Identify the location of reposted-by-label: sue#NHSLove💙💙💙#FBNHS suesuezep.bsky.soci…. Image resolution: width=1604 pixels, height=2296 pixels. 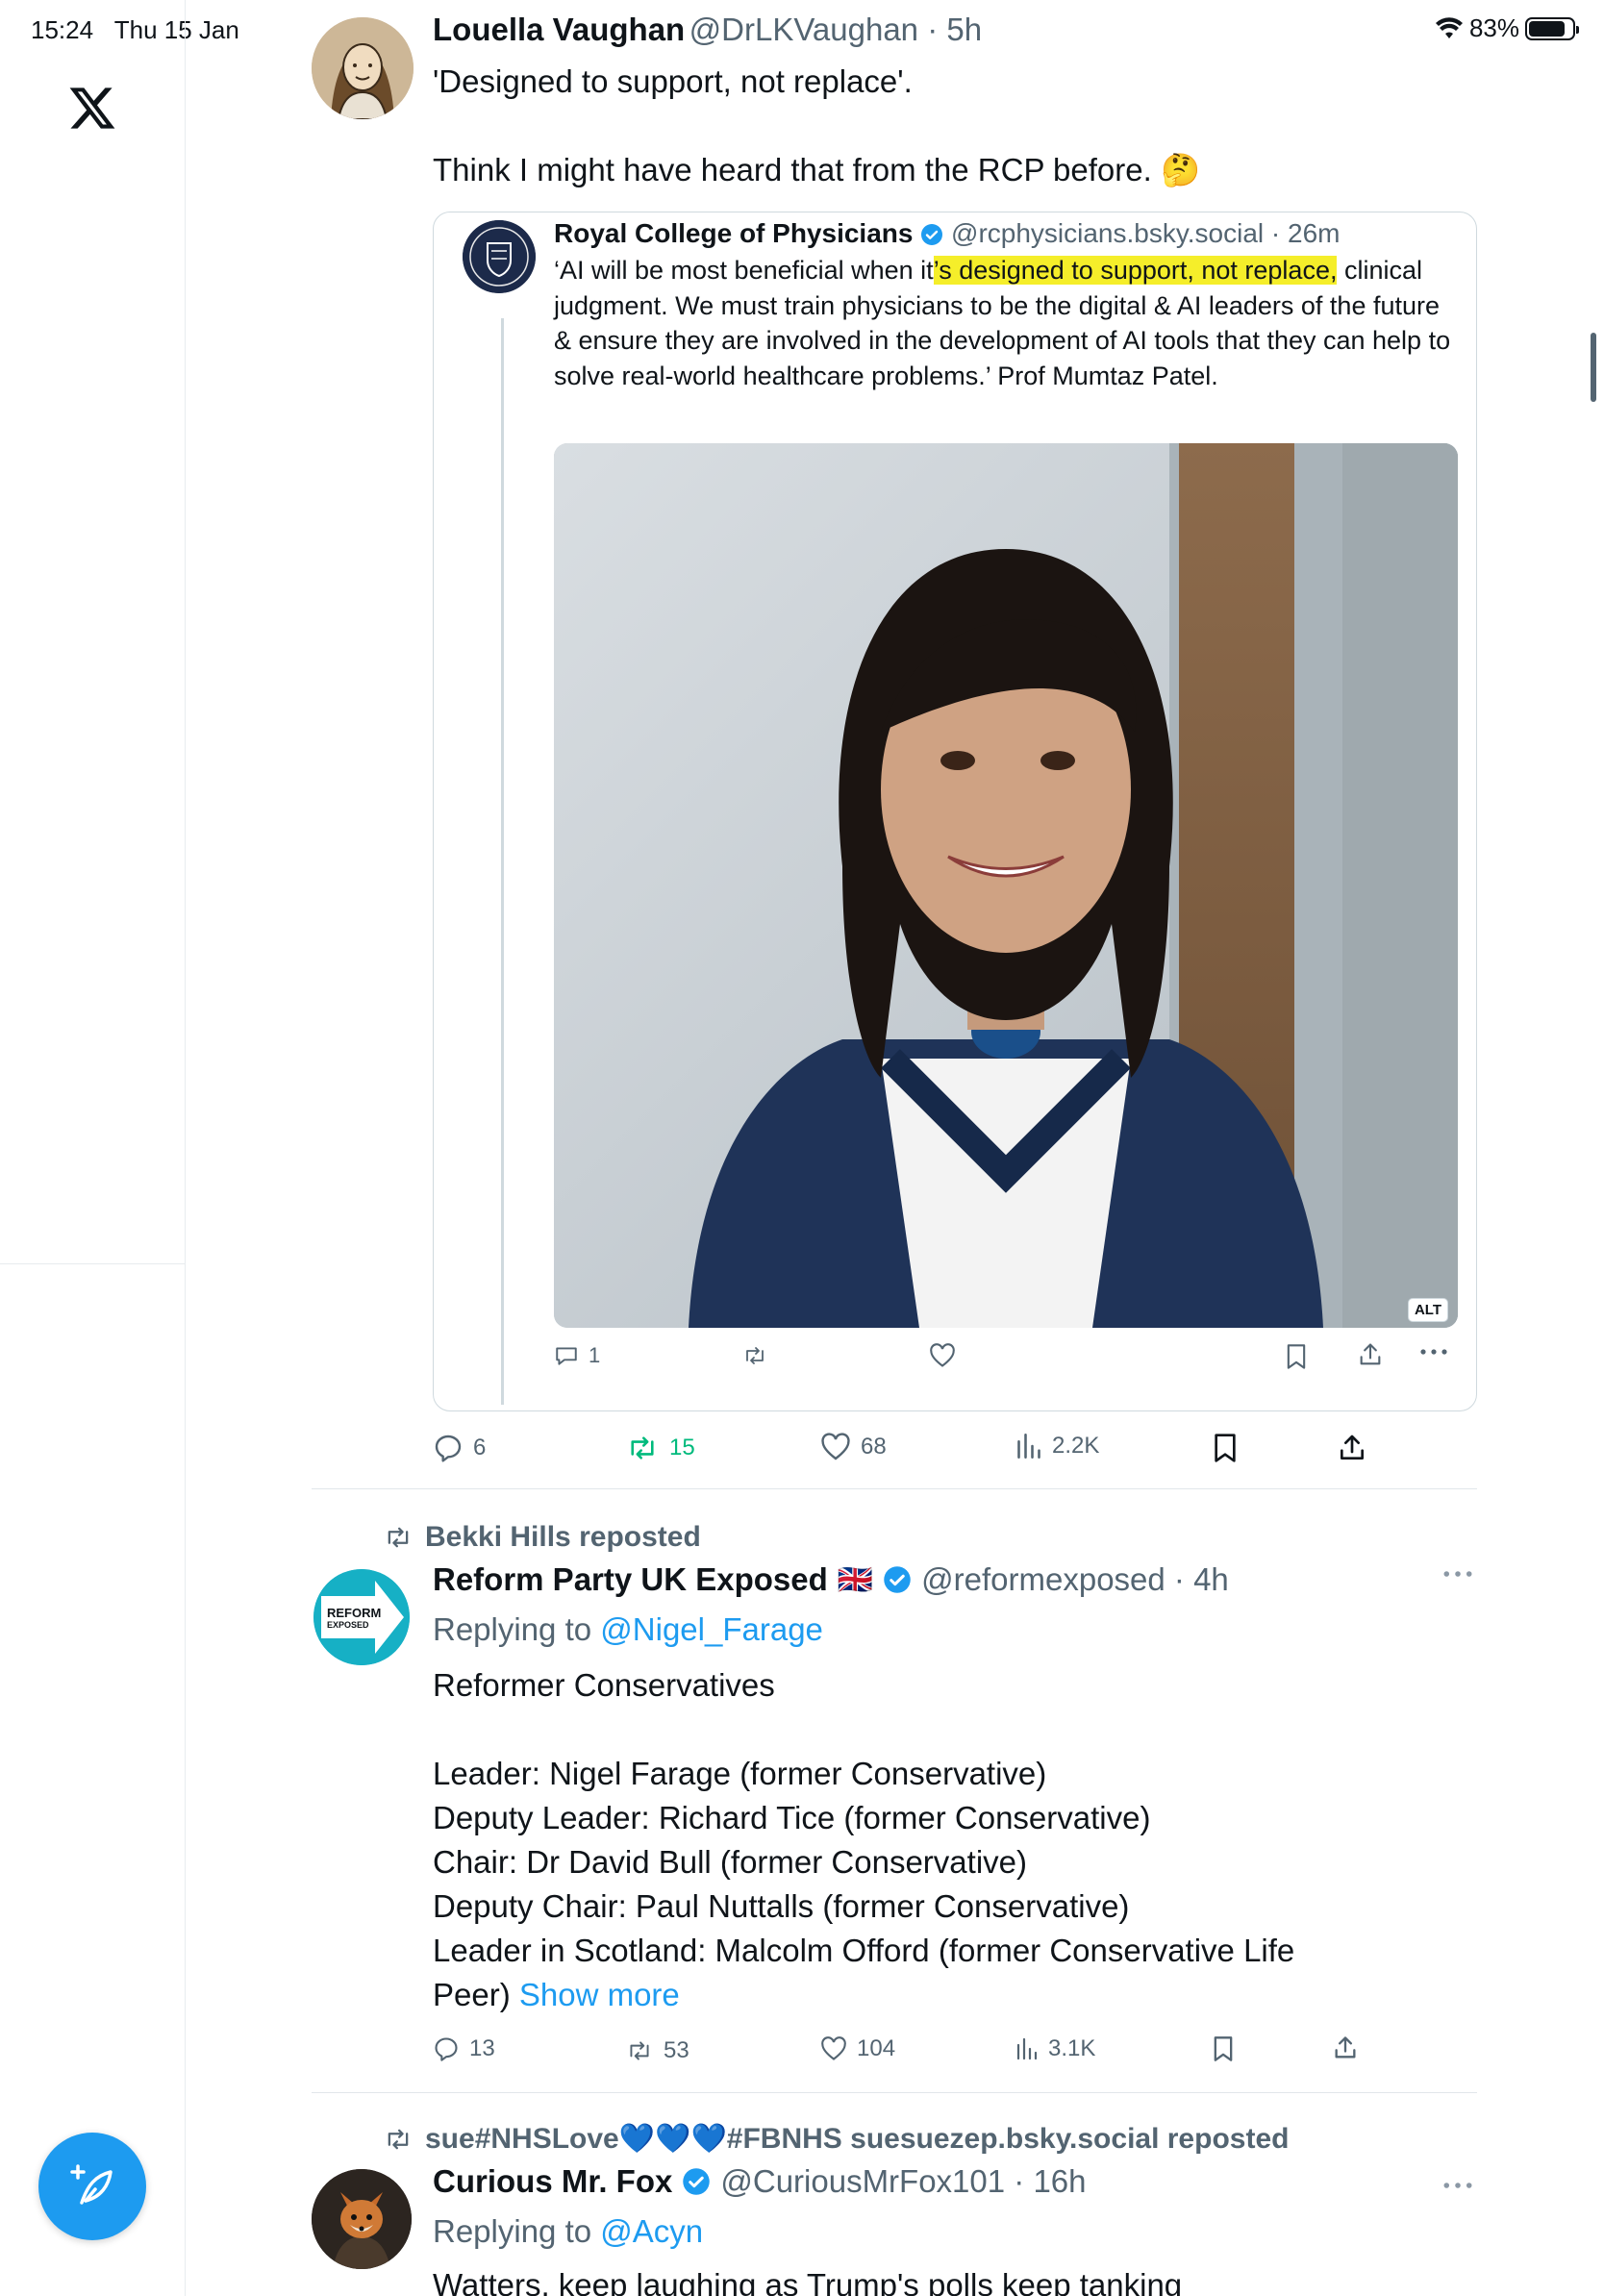
(857, 2139).